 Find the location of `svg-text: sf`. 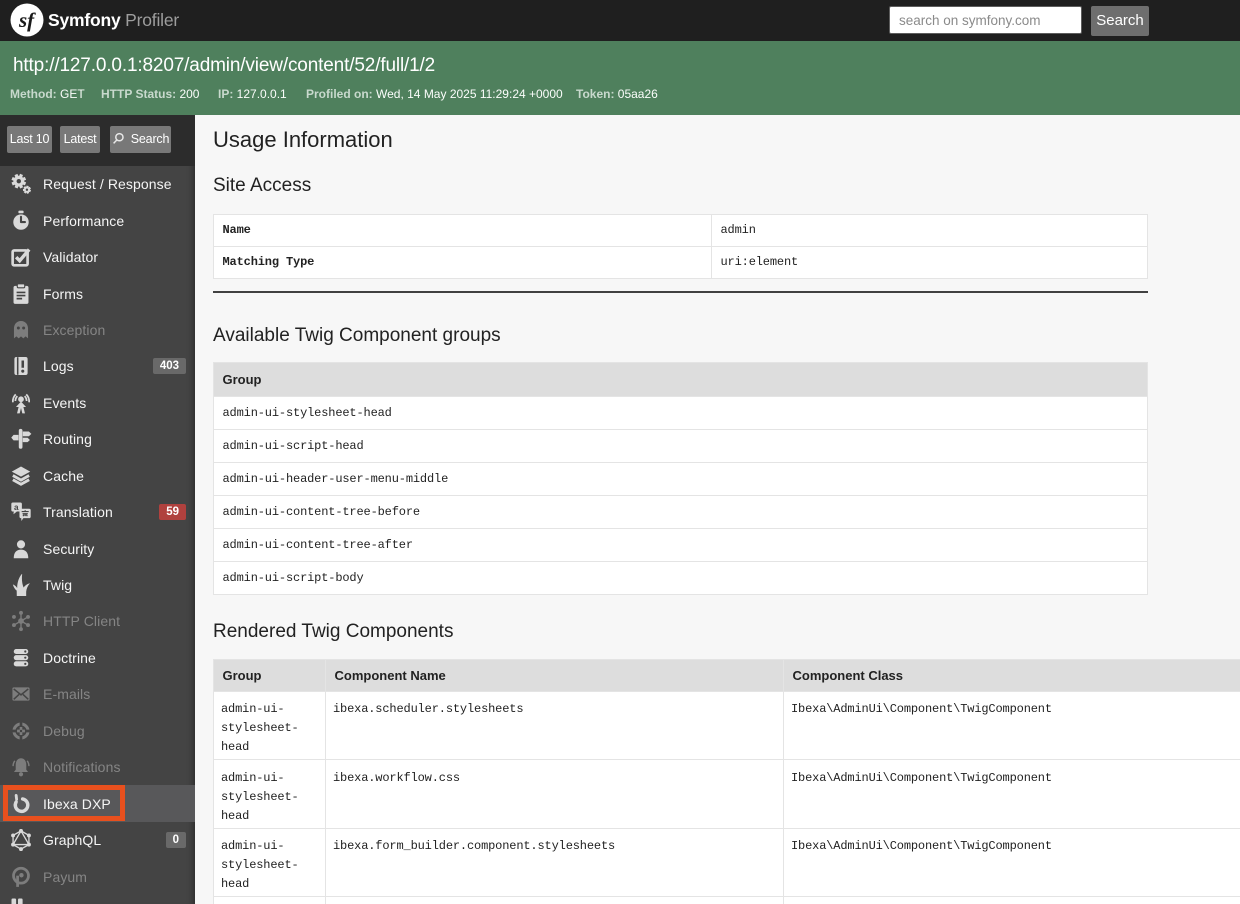

svg-text: sf is located at coordinates (27, 20).